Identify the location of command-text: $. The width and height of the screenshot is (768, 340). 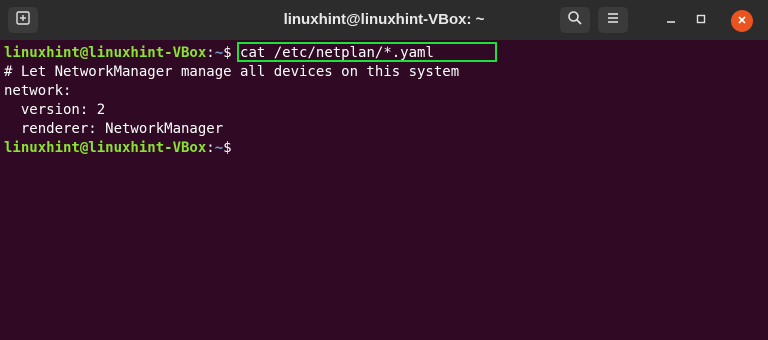
(227, 148).